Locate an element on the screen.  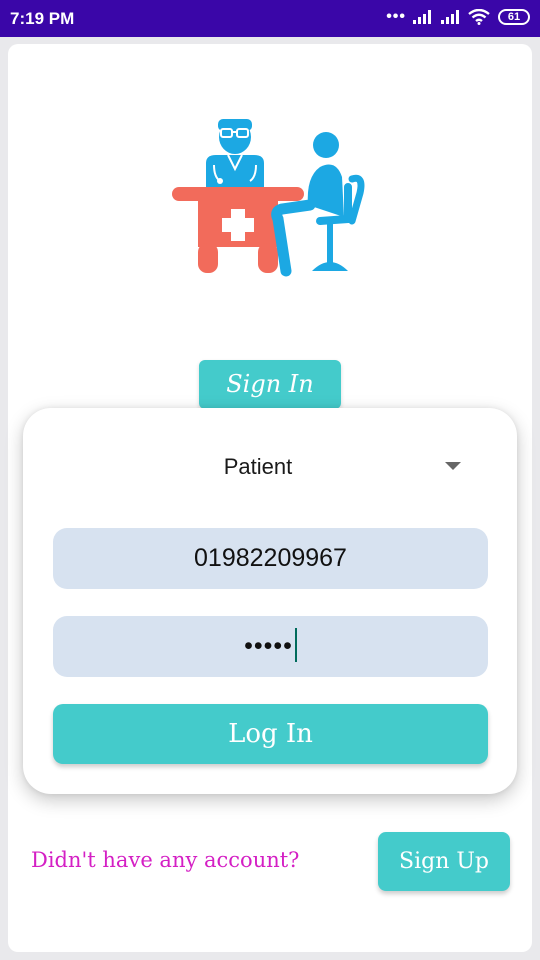
chevron-down-icon is located at coordinates (453, 466).